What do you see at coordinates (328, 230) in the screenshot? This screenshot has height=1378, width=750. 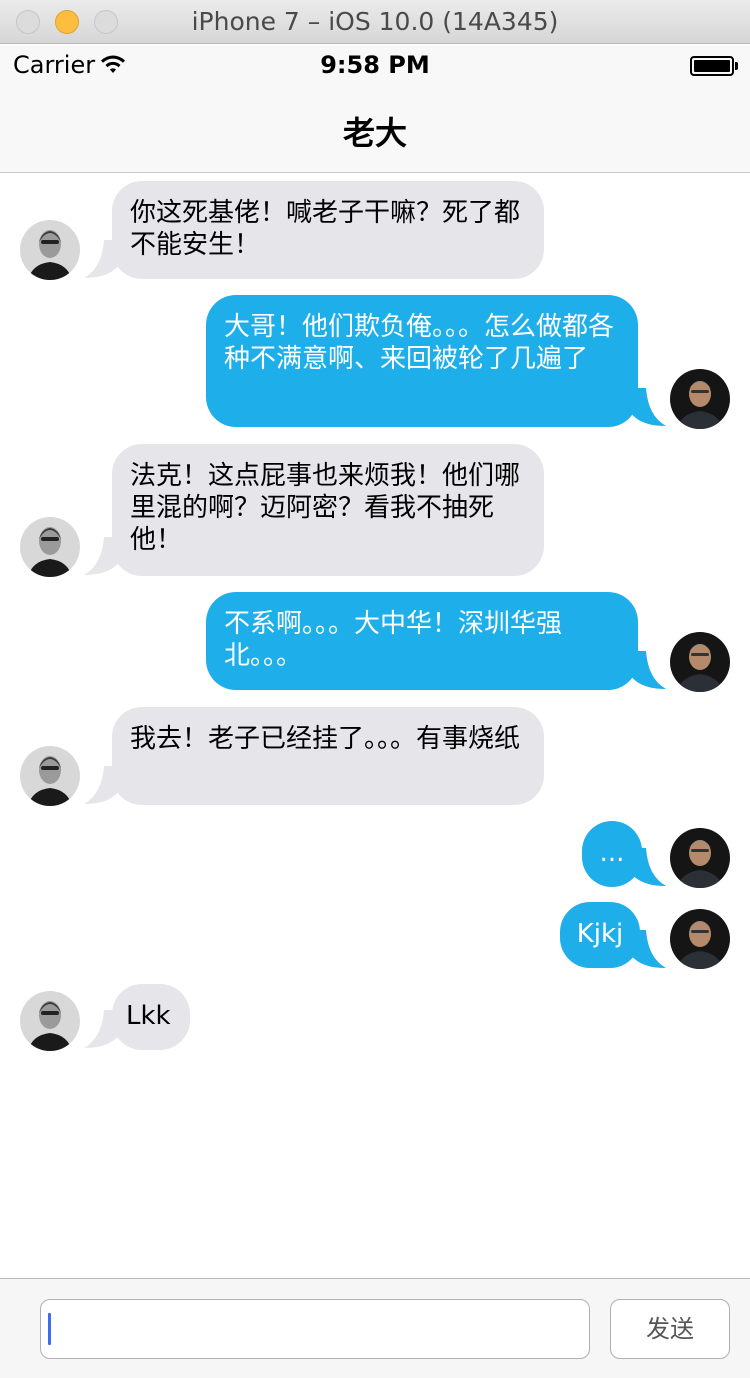 I see `message-bubble: 你这死基佬！喊老子干嘛？死了都不能安生！` at bounding box center [328, 230].